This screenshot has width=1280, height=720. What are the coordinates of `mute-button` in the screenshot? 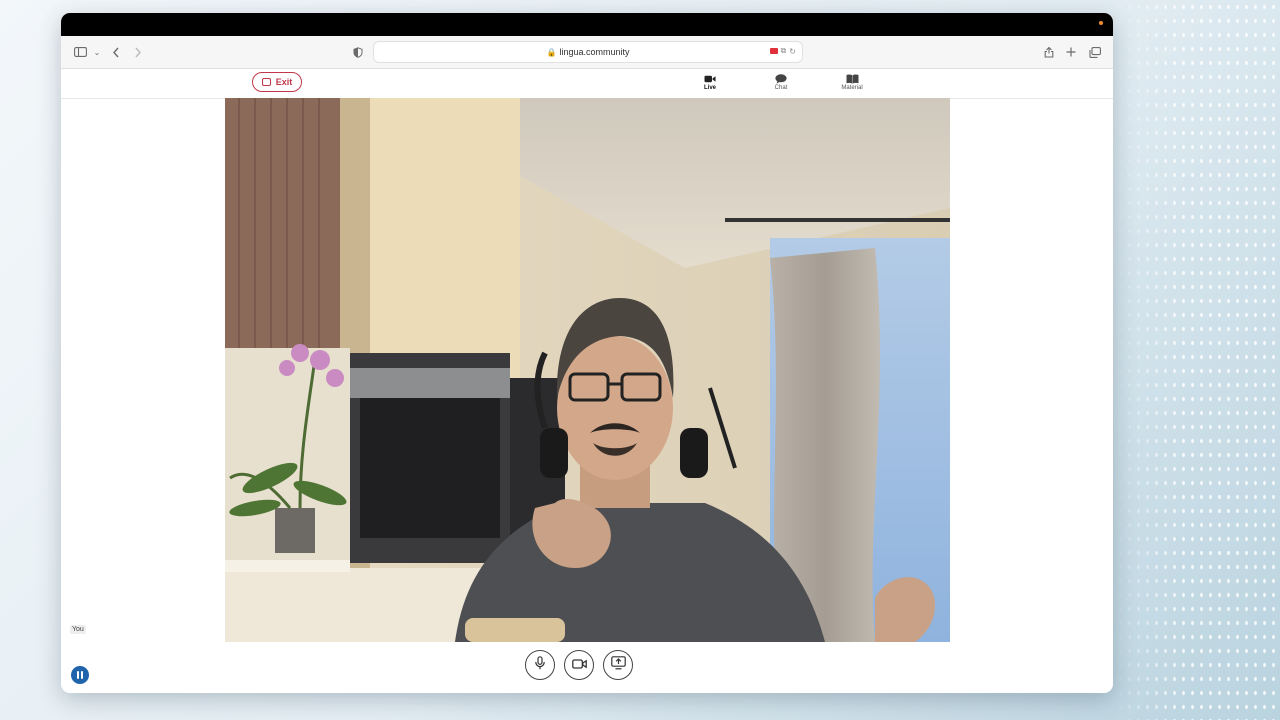 It's located at (540, 665).